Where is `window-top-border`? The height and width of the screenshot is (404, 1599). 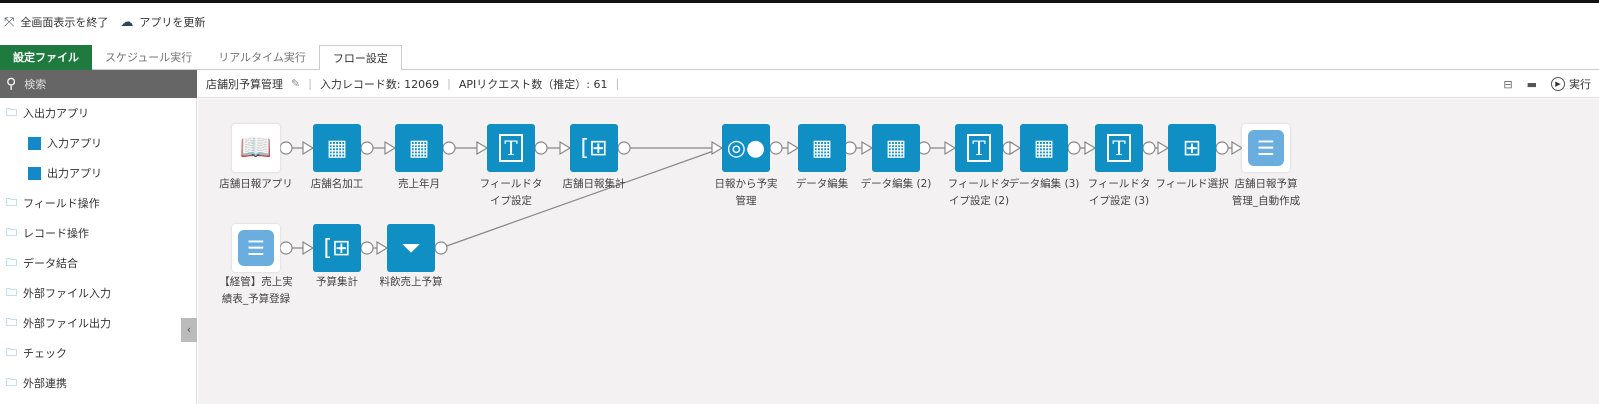 window-top-border is located at coordinates (799, 1).